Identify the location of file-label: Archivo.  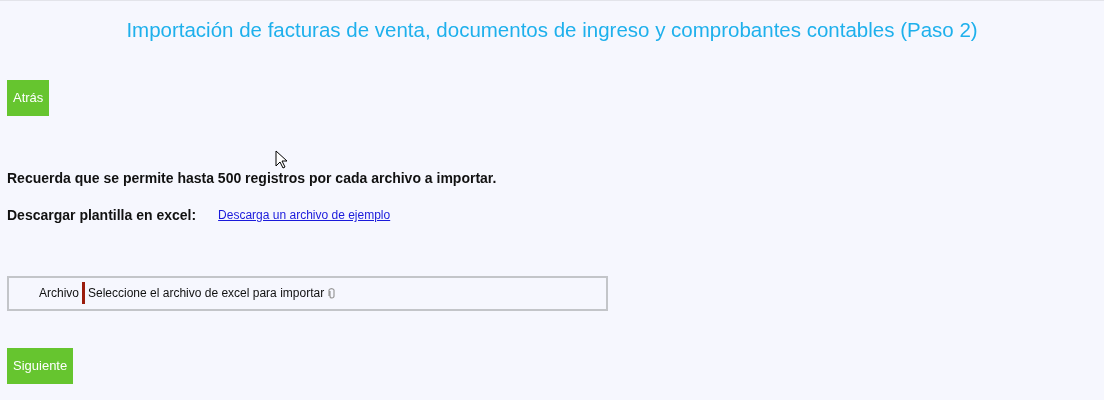
(59, 294).